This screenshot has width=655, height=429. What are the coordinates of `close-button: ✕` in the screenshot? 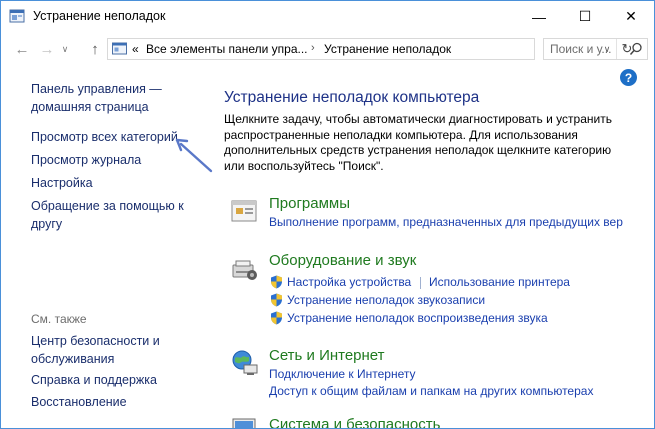 It's located at (631, 16).